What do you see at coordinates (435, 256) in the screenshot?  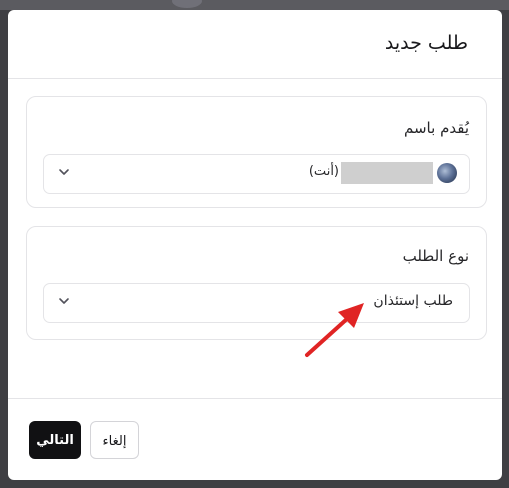 I see `request-type-label: نوع الطلب` at bounding box center [435, 256].